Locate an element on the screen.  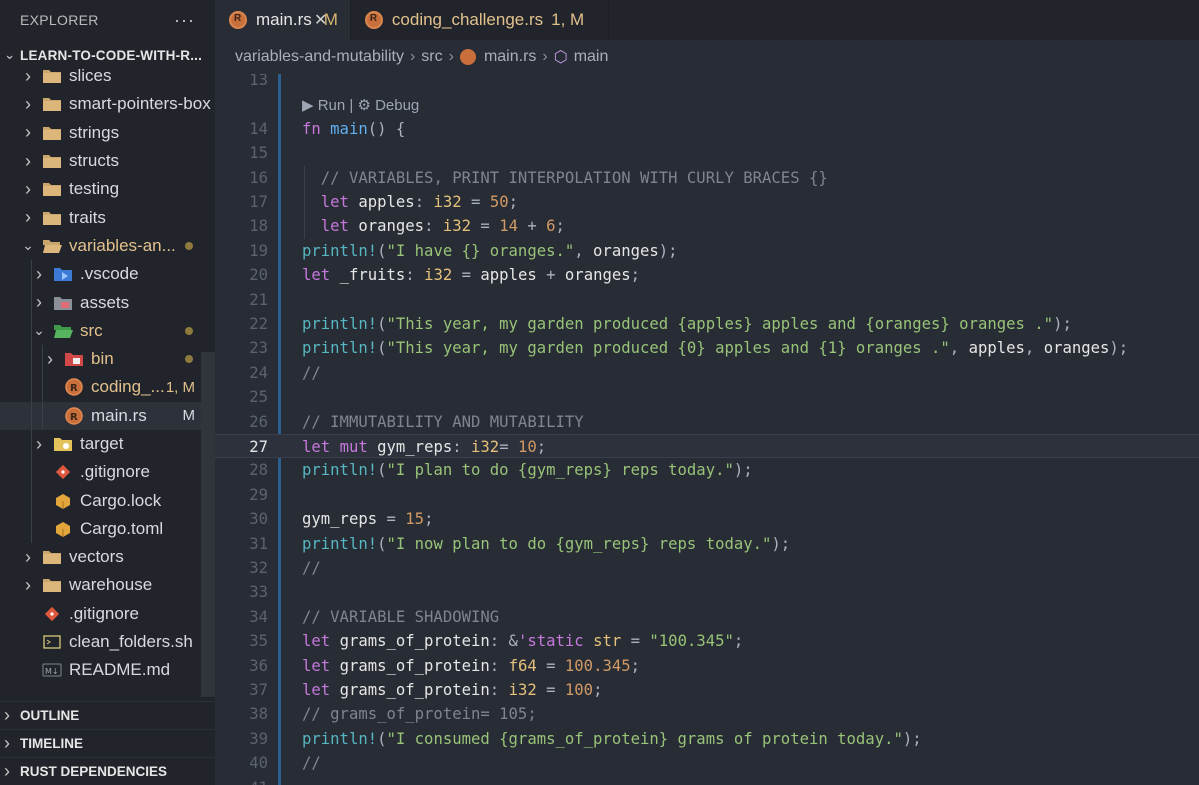
tree-item-smart-pointers-box: › smart-pointers-box is located at coordinates (107, 104).